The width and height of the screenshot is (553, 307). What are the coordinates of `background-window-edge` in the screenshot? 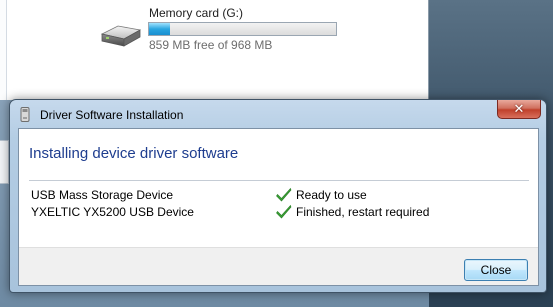 It's located at (4, 162).